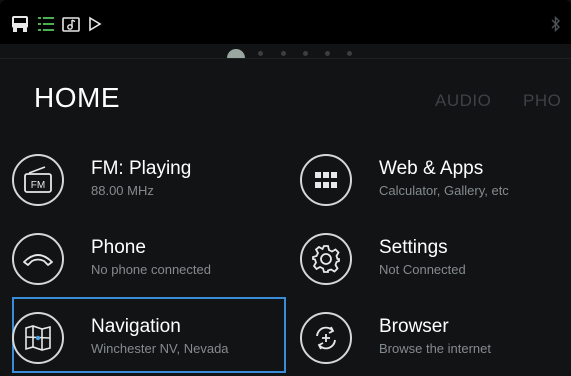 The height and width of the screenshot is (376, 571). I want to click on radio-icon: FM, so click(38, 180).